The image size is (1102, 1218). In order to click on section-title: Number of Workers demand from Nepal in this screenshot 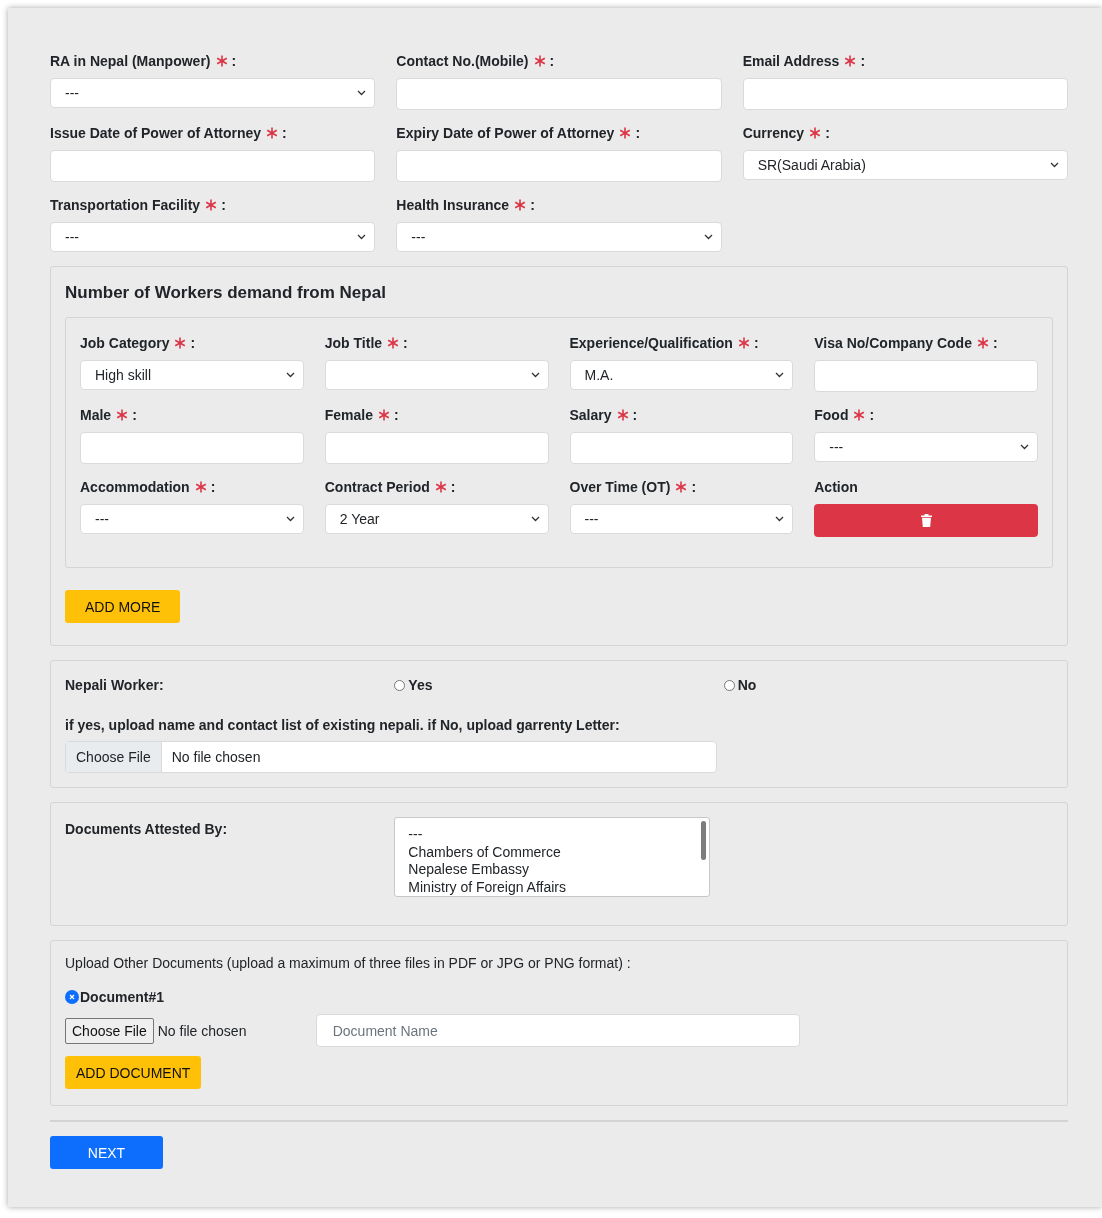, I will do `click(226, 293)`.